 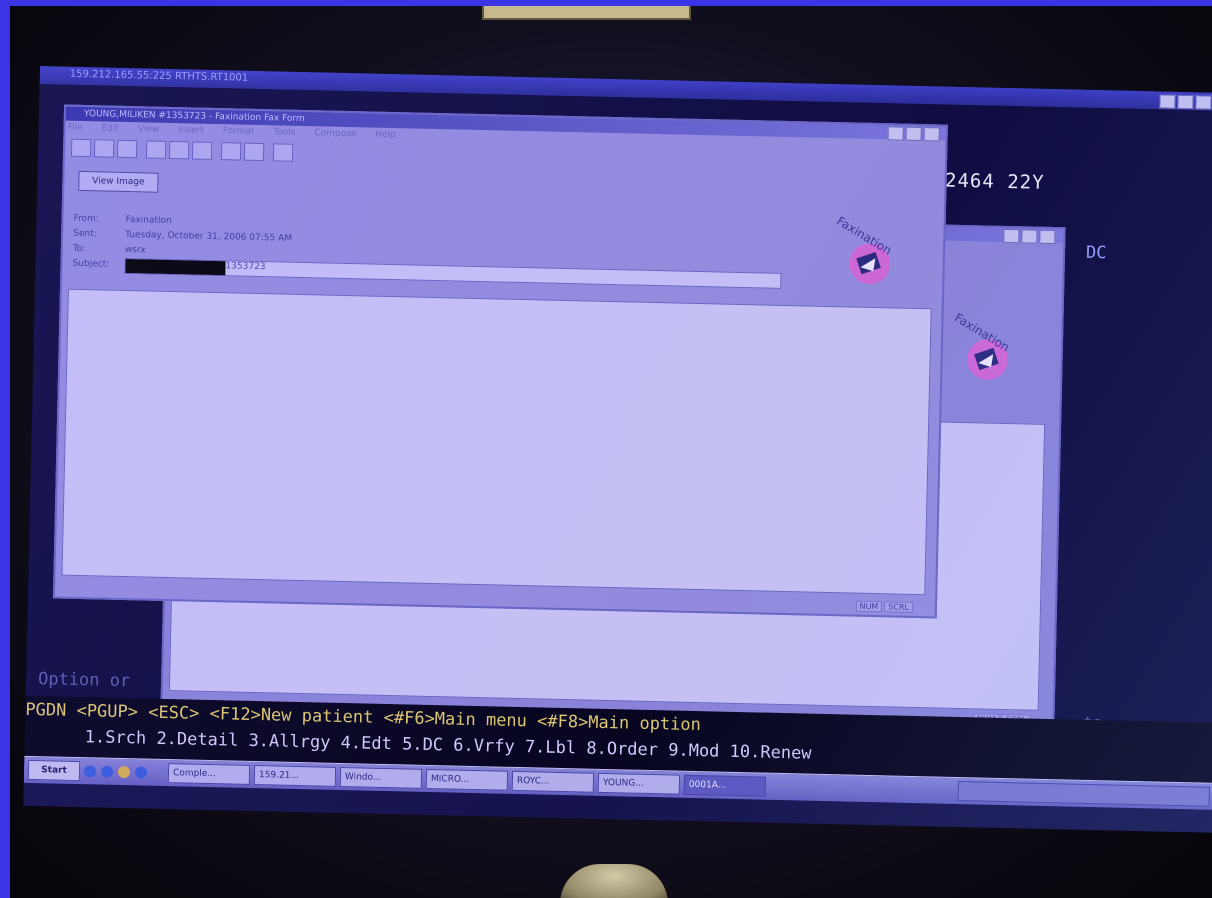 I want to click on to-value: wsrx, so click(x=135, y=250).